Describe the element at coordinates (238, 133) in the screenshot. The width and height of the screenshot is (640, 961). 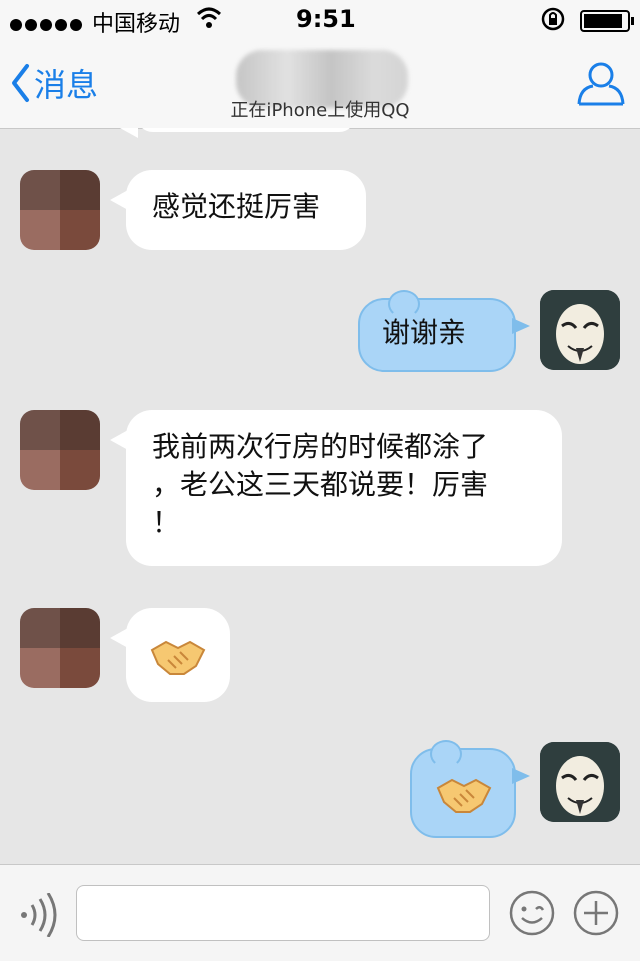
I see `message-bubble-cut-off` at that location.